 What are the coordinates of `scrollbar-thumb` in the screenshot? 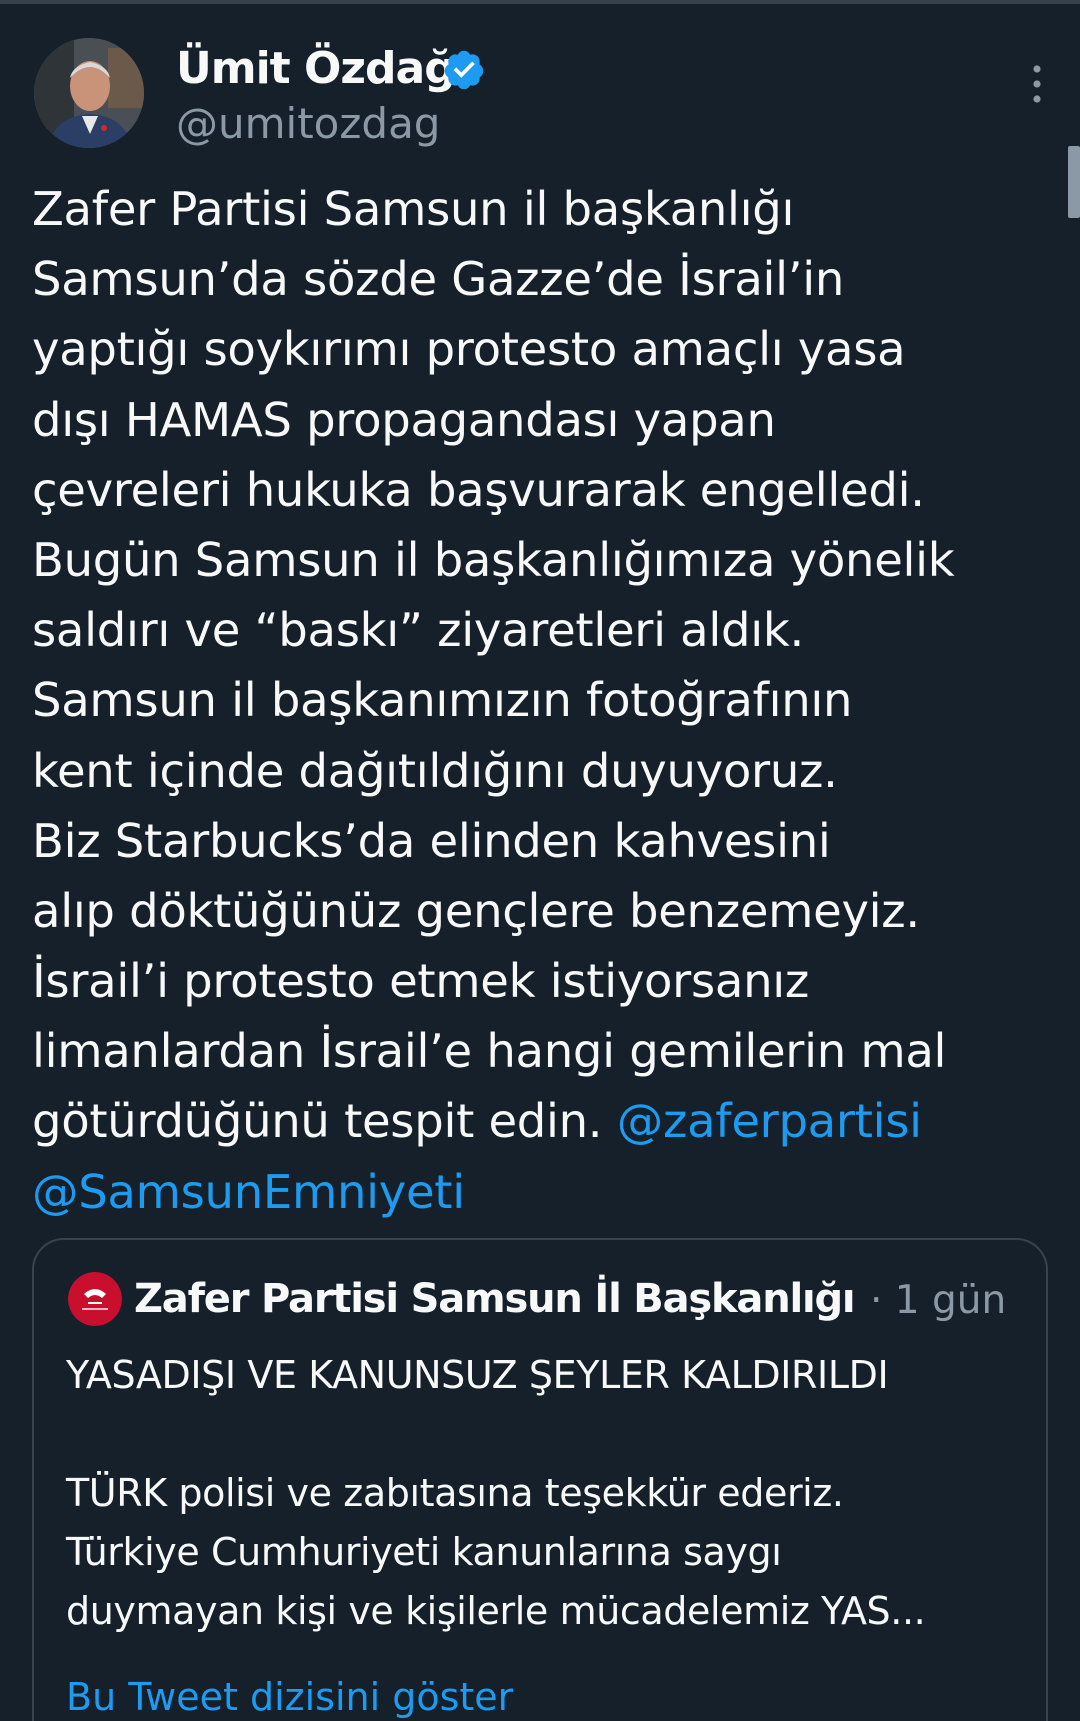 It's located at (1074, 182).